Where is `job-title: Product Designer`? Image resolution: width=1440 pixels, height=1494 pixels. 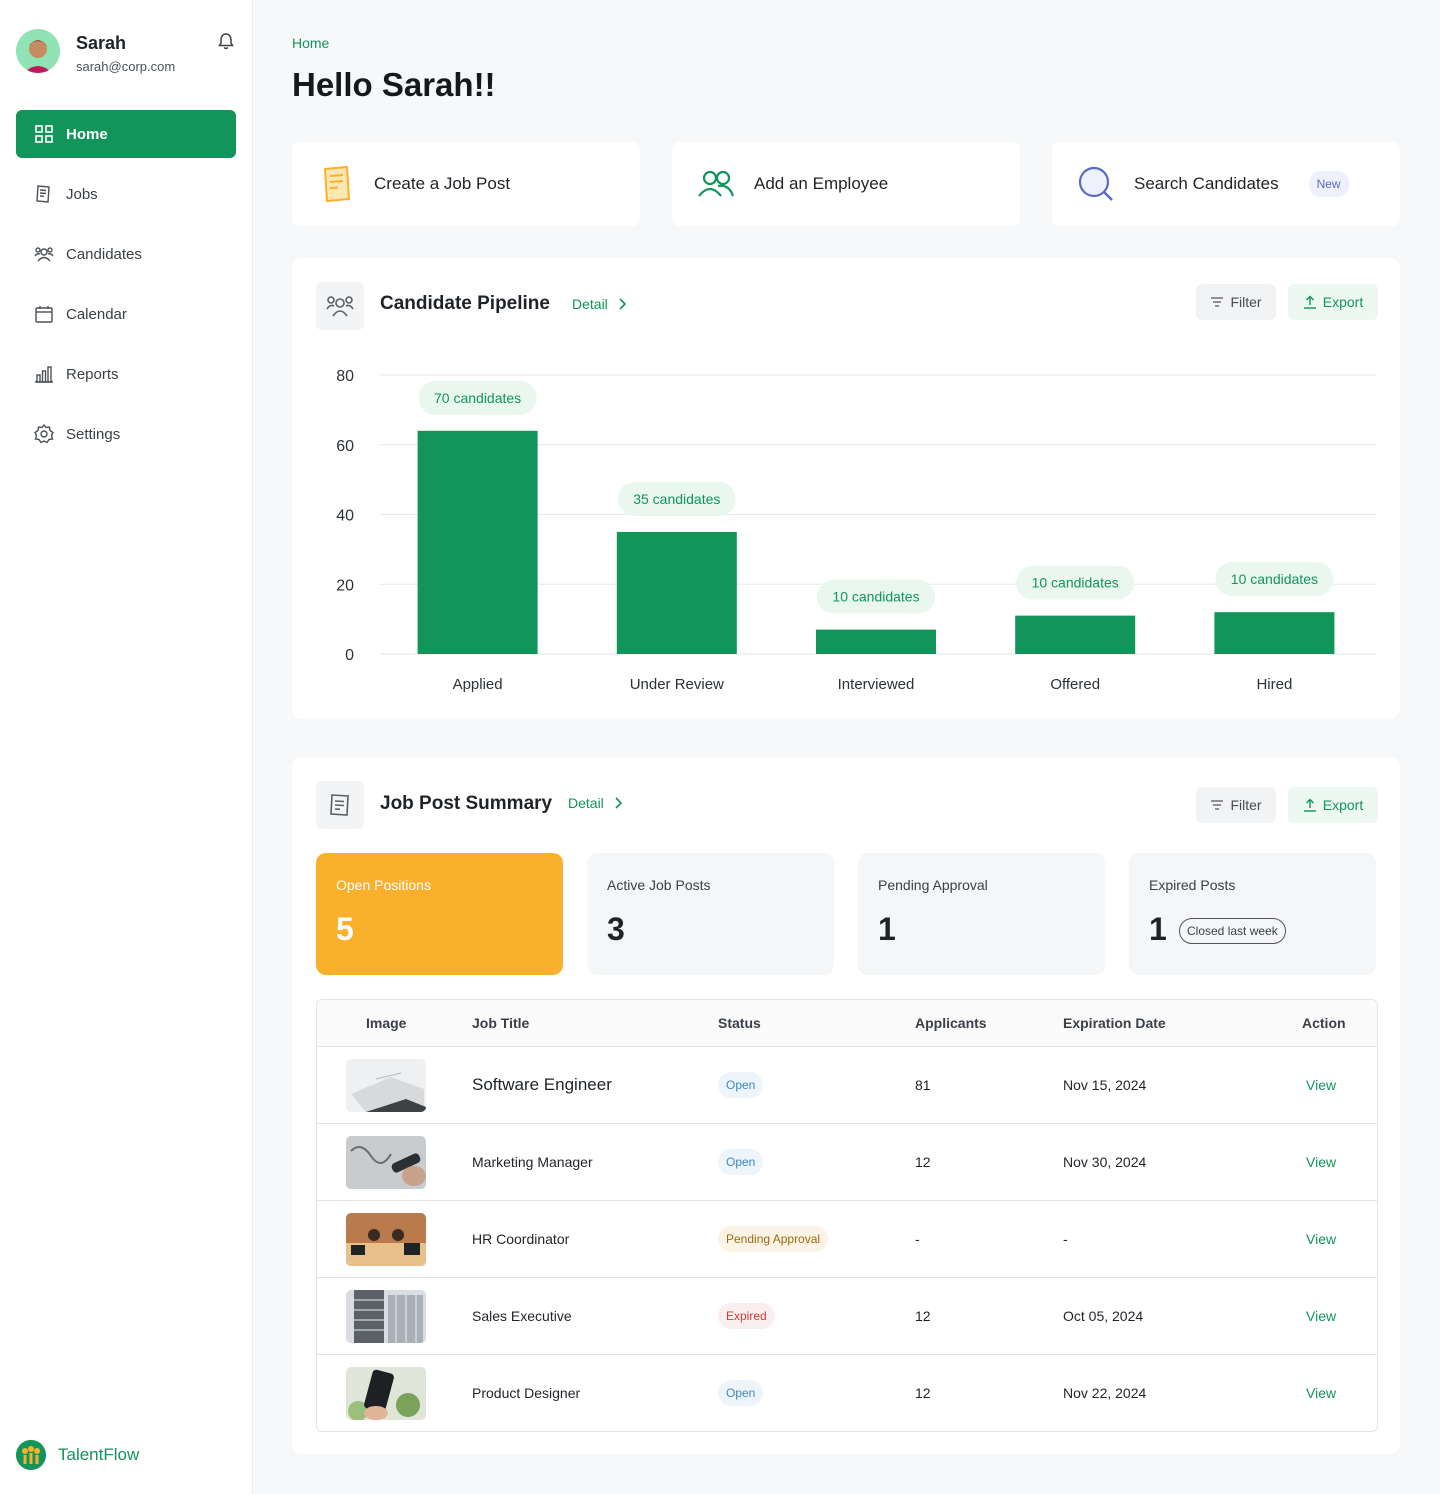
job-title: Product Designer is located at coordinates (526, 1393).